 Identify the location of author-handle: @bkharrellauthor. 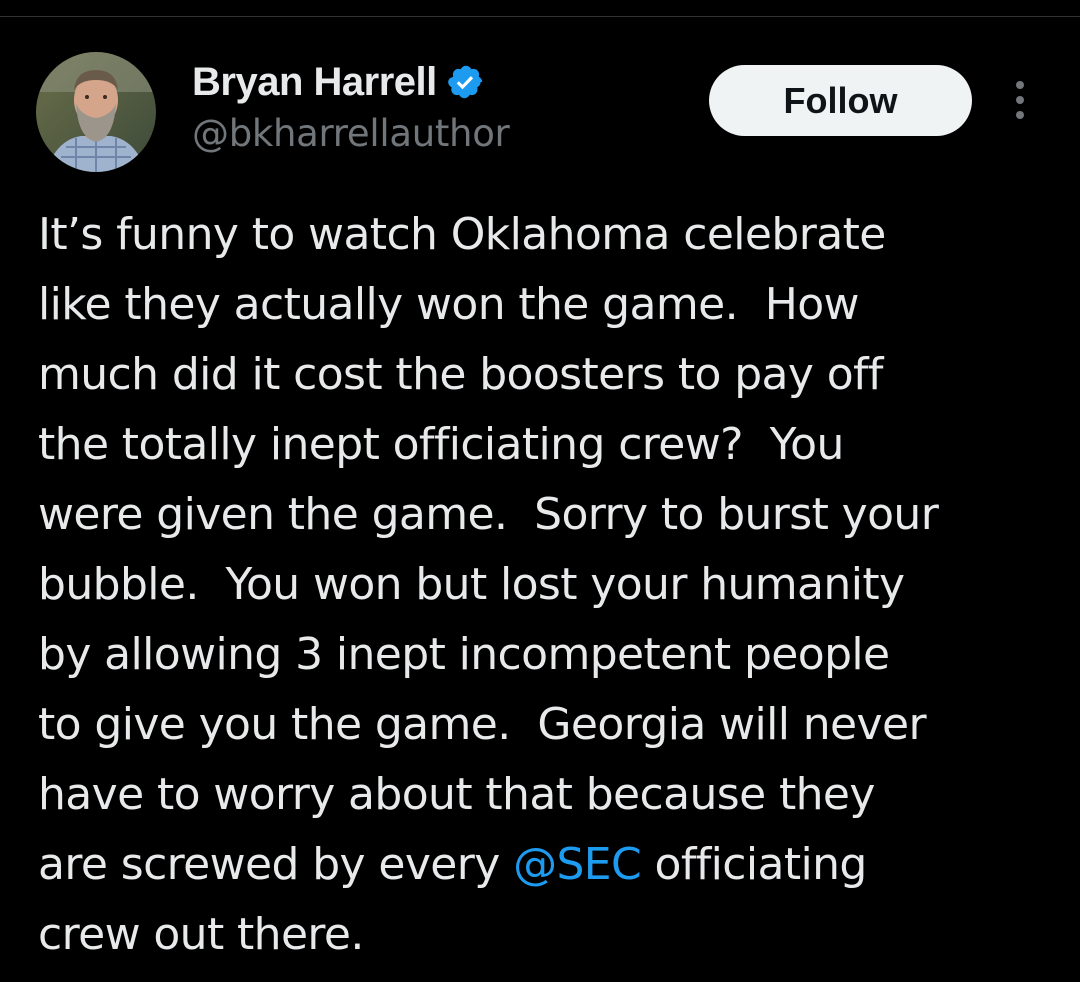
(351, 133).